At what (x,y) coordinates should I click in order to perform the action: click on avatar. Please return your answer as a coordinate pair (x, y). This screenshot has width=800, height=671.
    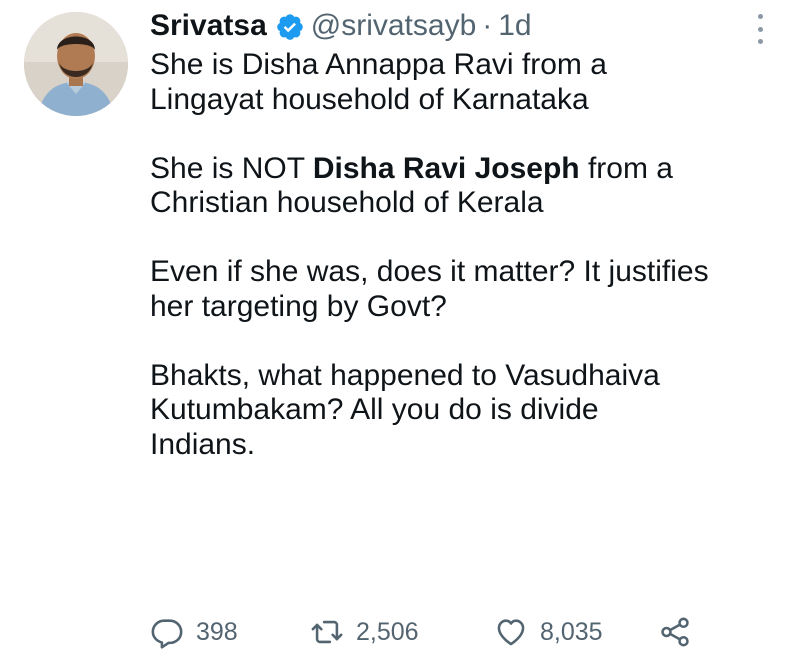
    Looking at the image, I should click on (76, 64).